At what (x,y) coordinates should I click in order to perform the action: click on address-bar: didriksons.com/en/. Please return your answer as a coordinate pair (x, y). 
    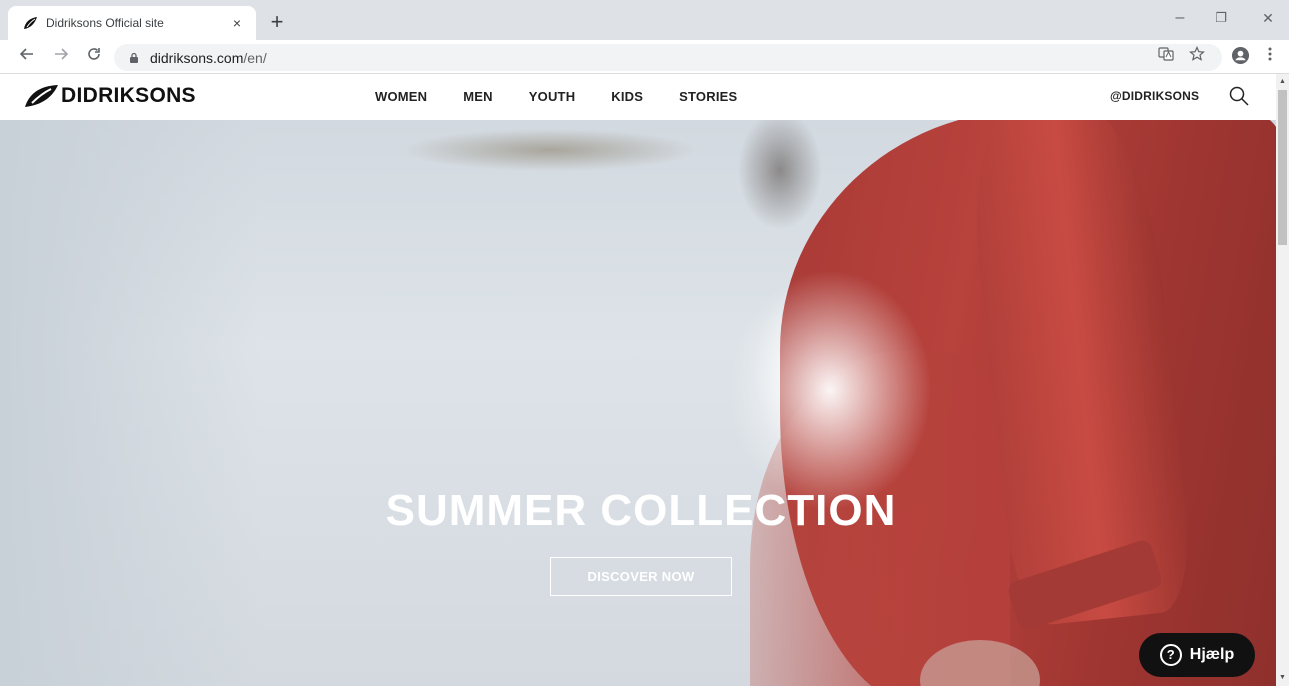
    Looking at the image, I should click on (668, 57).